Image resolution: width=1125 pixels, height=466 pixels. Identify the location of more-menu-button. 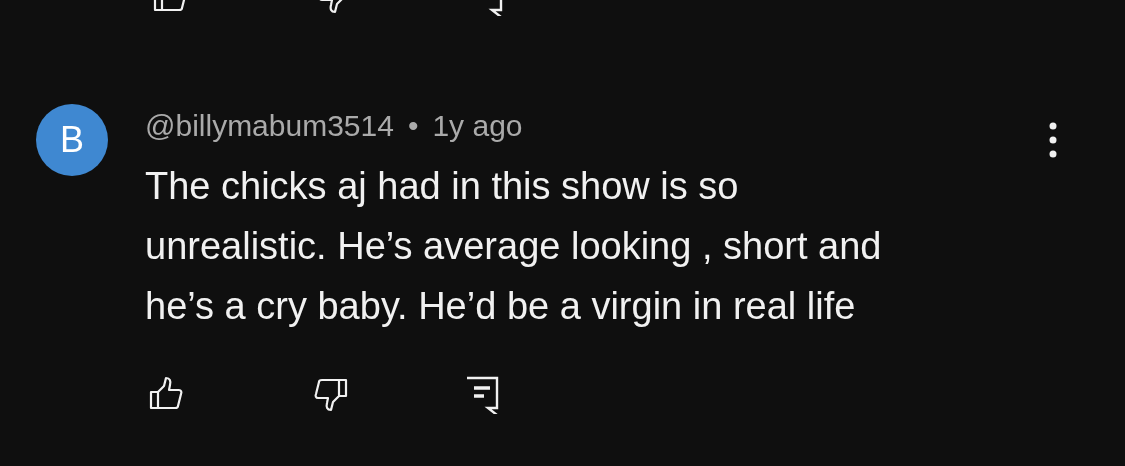
(1053, 140).